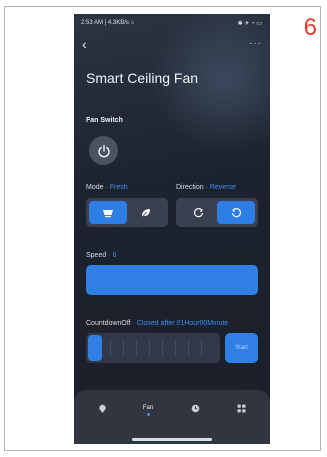 The image size is (327, 457). I want to click on fresh-icon, so click(108, 213).